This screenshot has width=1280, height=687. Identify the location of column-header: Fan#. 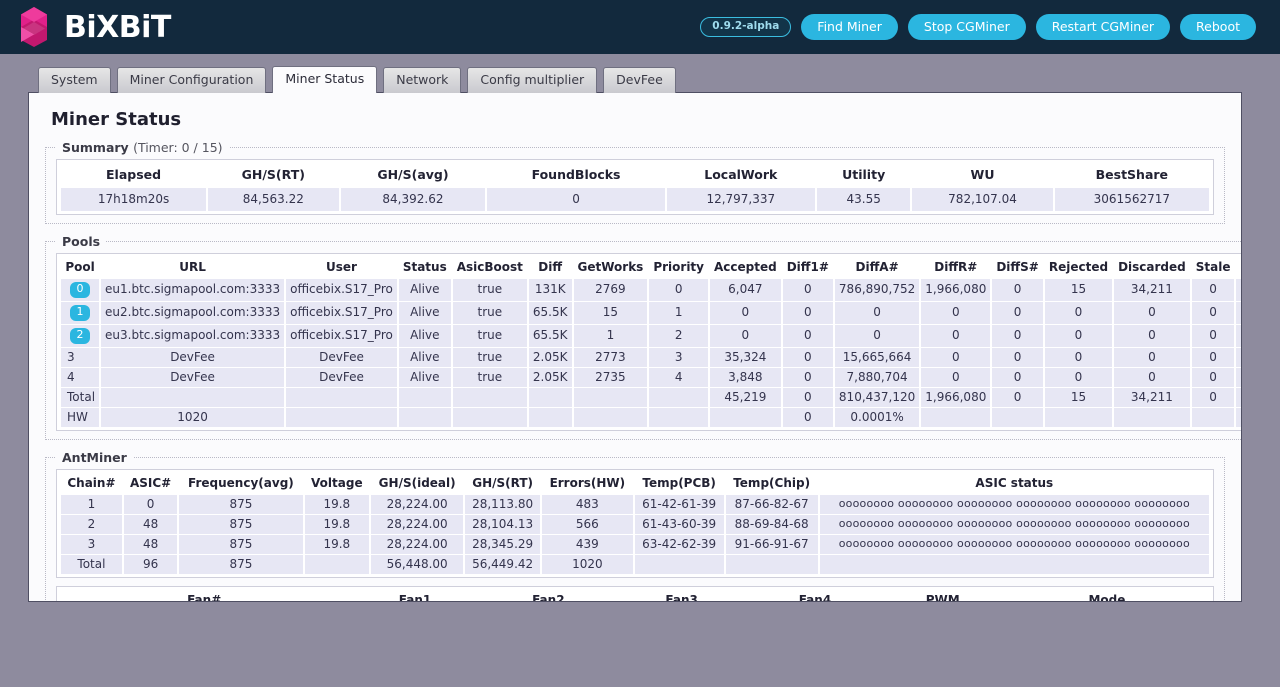
(204, 595).